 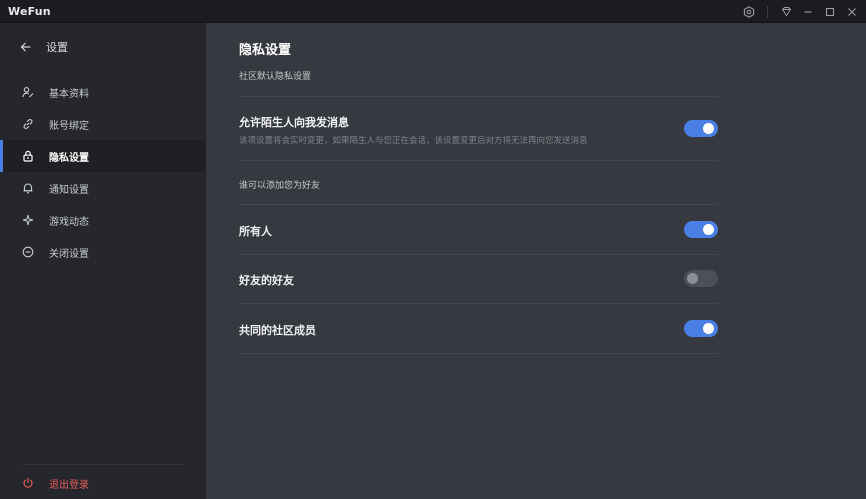 I want to click on sidebar-item-label: 关闭设置, so click(x=69, y=254).